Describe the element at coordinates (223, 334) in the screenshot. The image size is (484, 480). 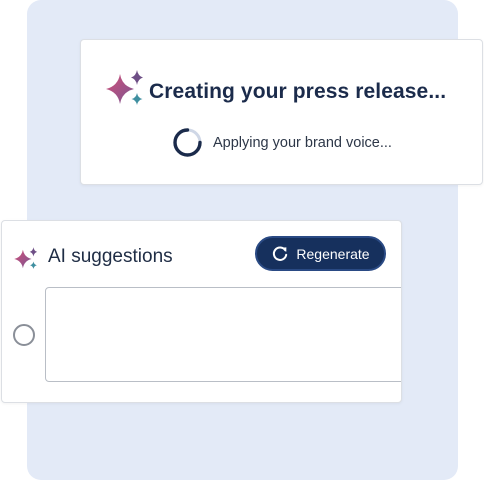
I see `suggestion-text-box` at that location.